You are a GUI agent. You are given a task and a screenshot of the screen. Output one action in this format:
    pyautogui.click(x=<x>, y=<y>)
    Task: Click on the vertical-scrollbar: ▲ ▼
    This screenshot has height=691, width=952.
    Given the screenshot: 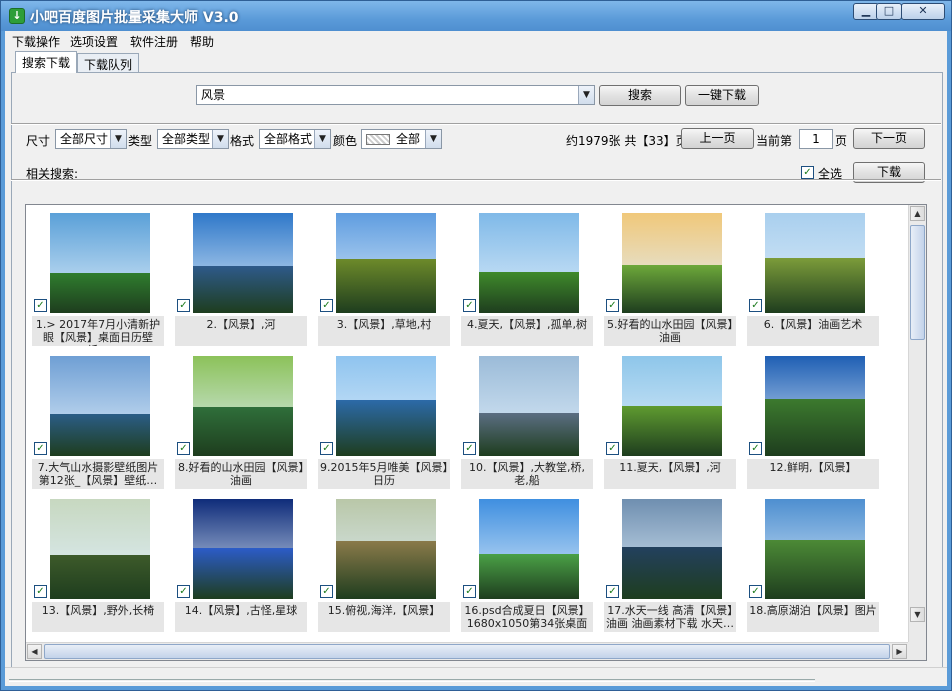 What is the action you would take?
    pyautogui.click(x=917, y=424)
    